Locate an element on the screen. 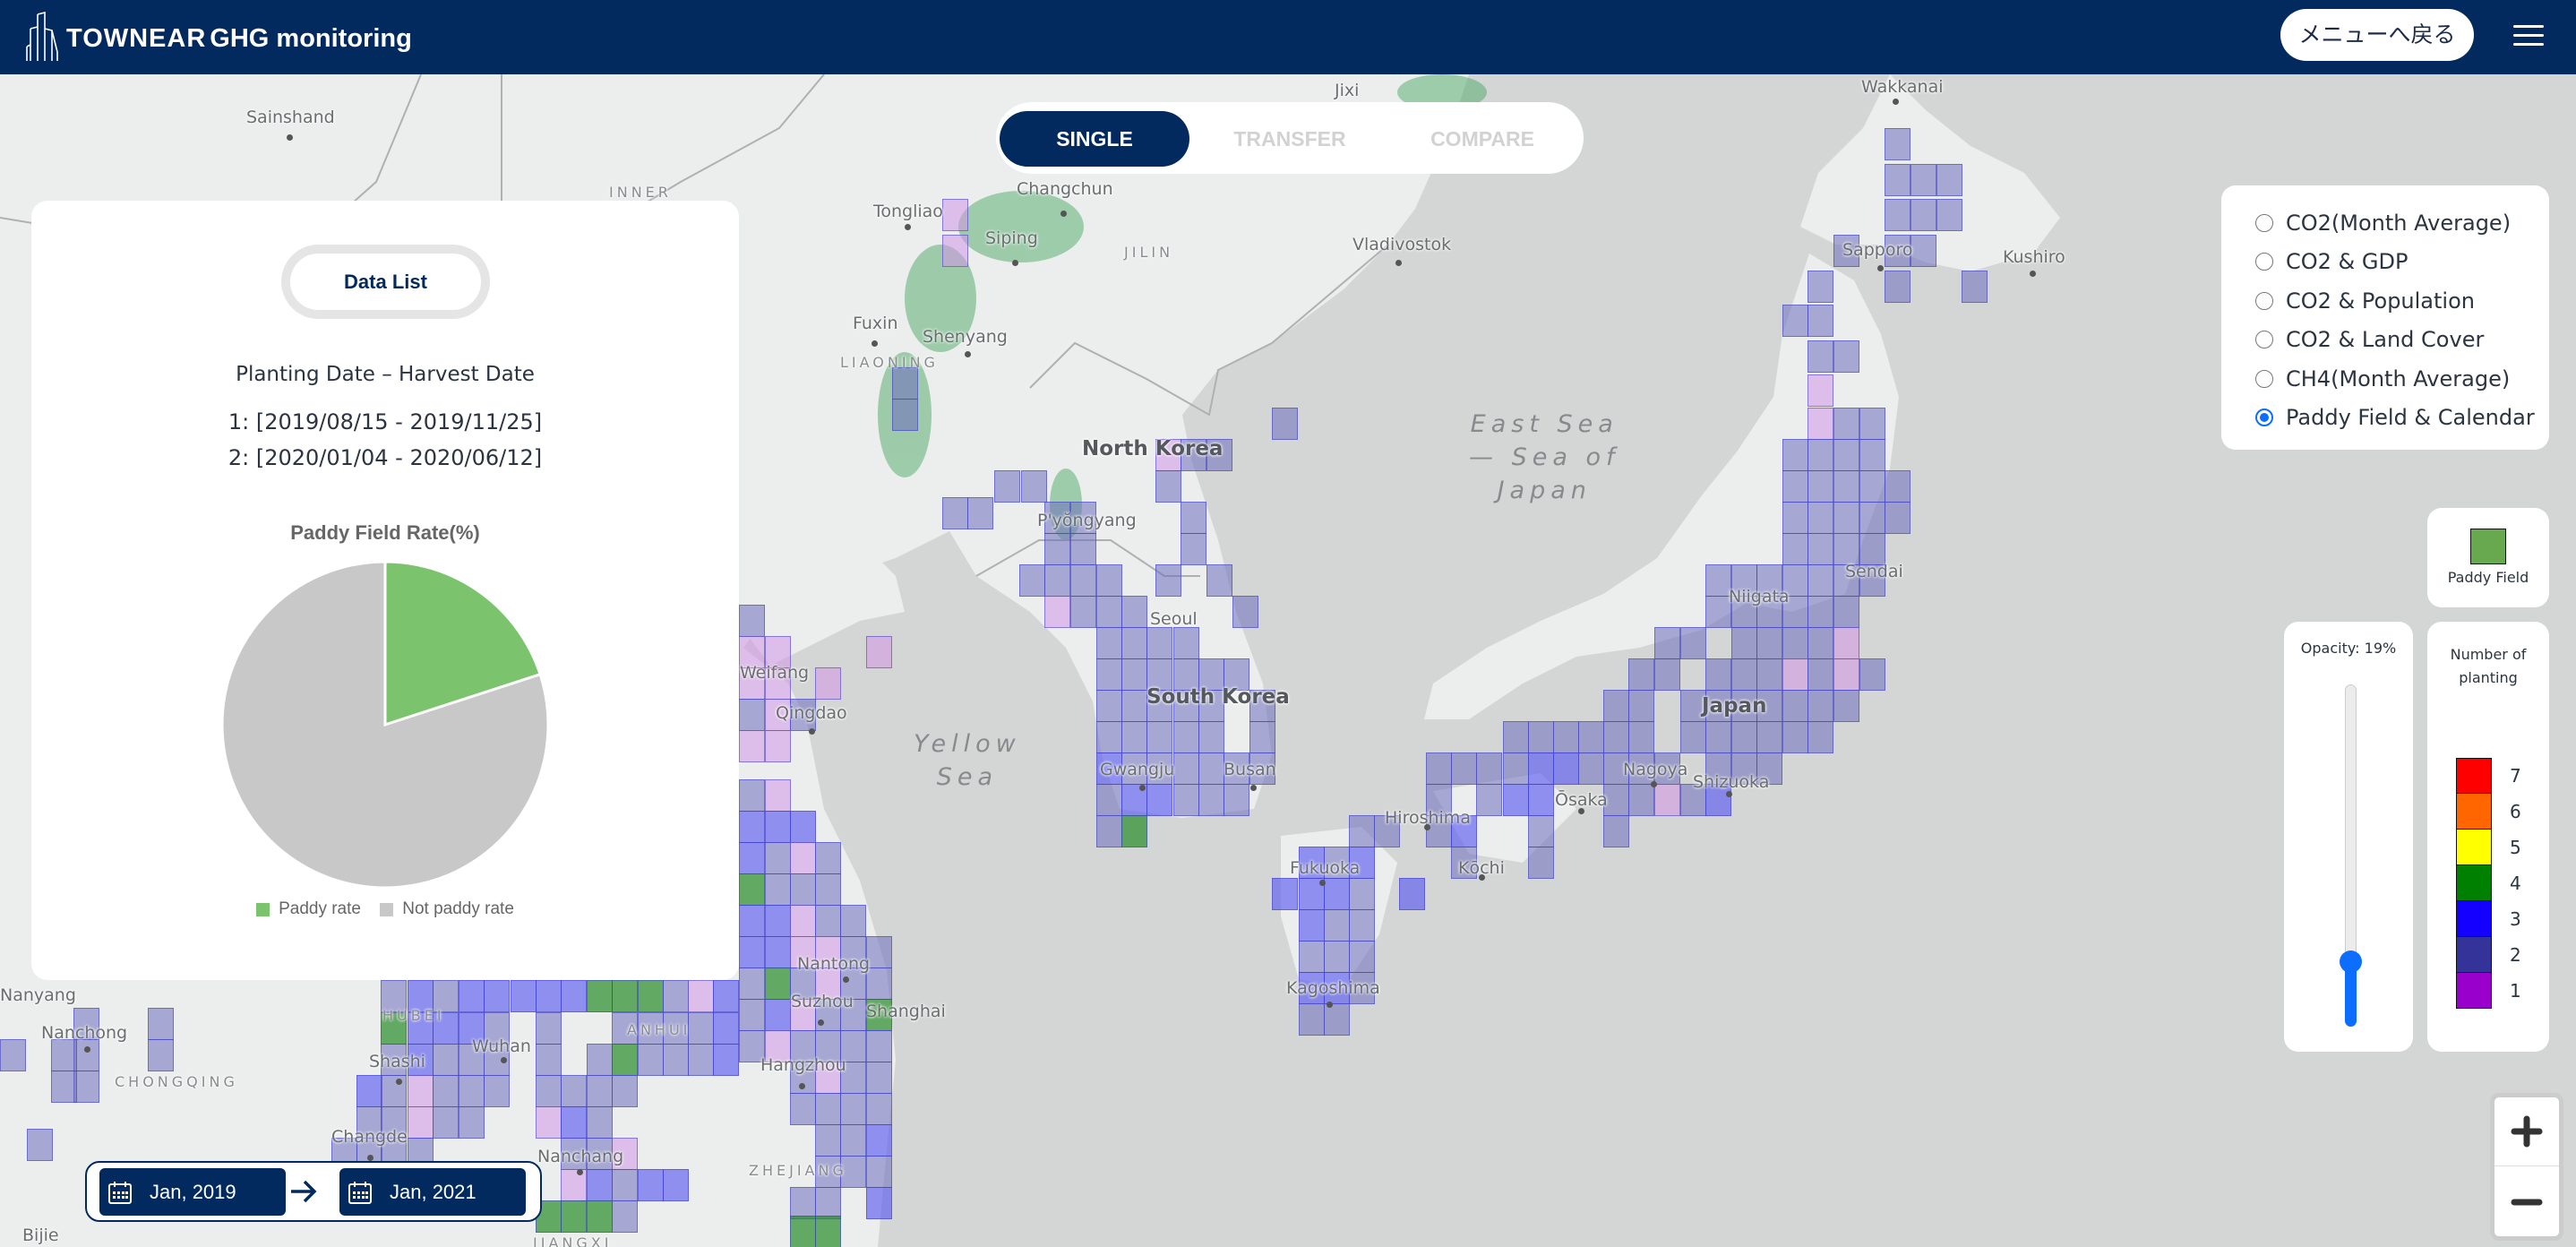 This screenshot has width=2576, height=1247. radio-selected-icon is located at coordinates (2264, 417).